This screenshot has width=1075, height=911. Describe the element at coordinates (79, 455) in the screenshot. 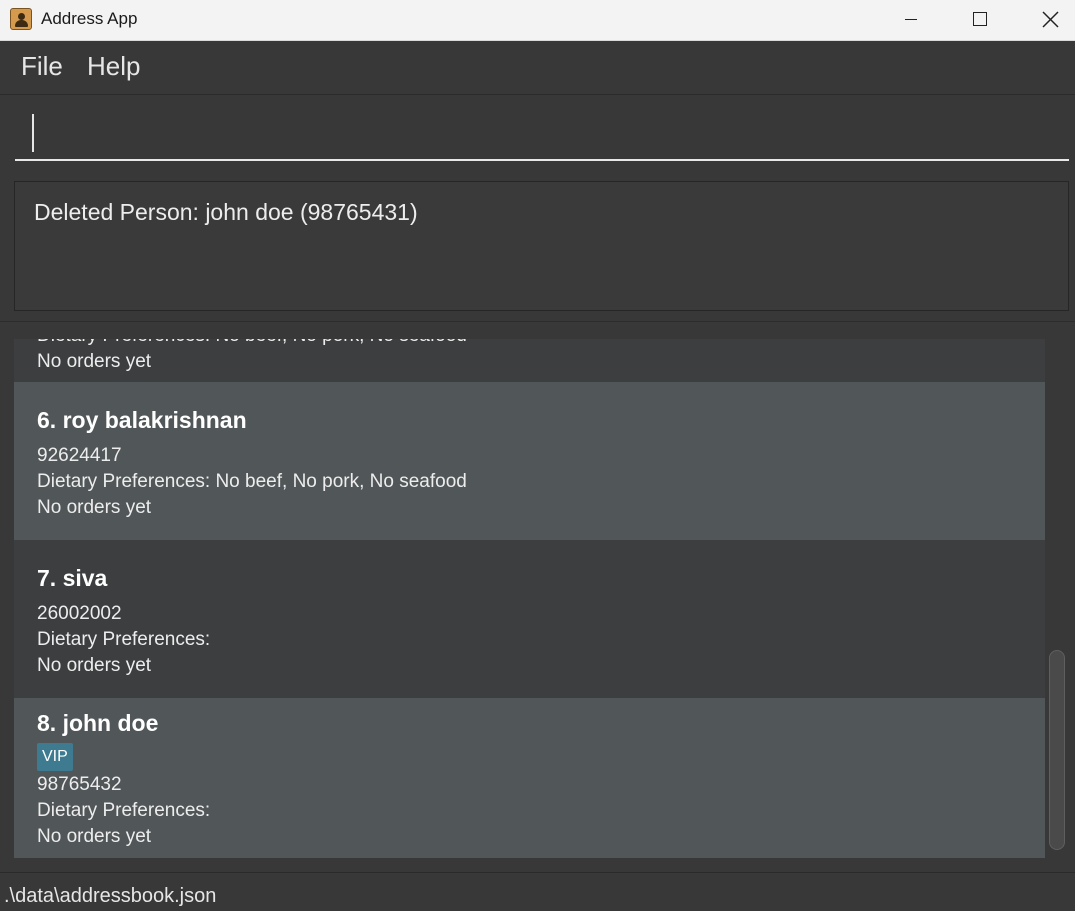

I see `person-phone: 92624417` at that location.